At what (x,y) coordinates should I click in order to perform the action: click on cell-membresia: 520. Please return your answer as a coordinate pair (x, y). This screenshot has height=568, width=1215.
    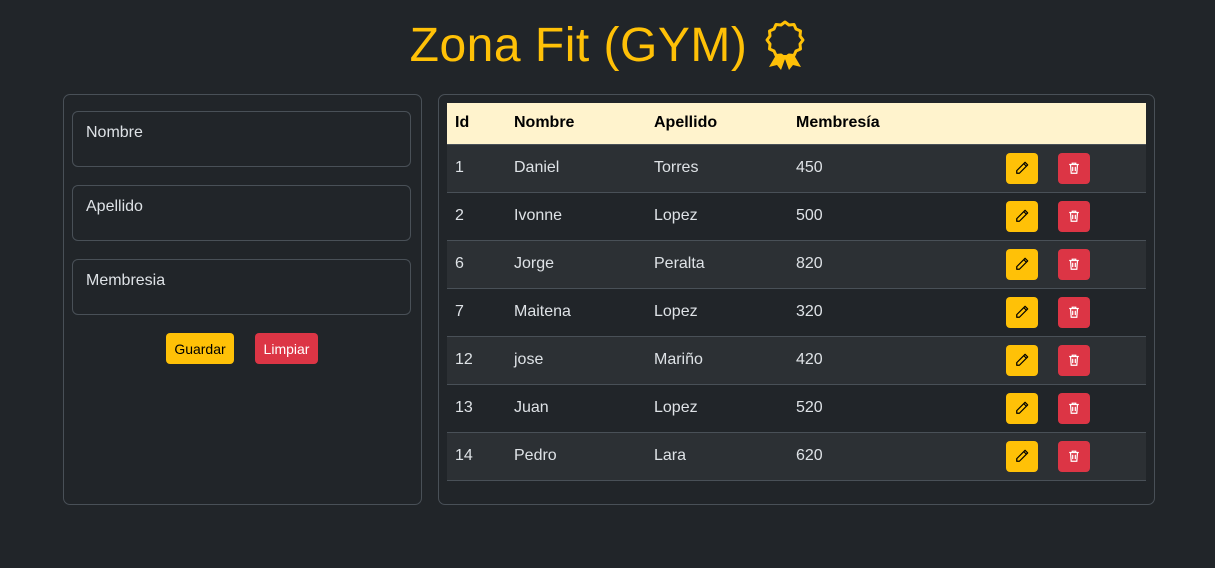
    Looking at the image, I should click on (893, 408).